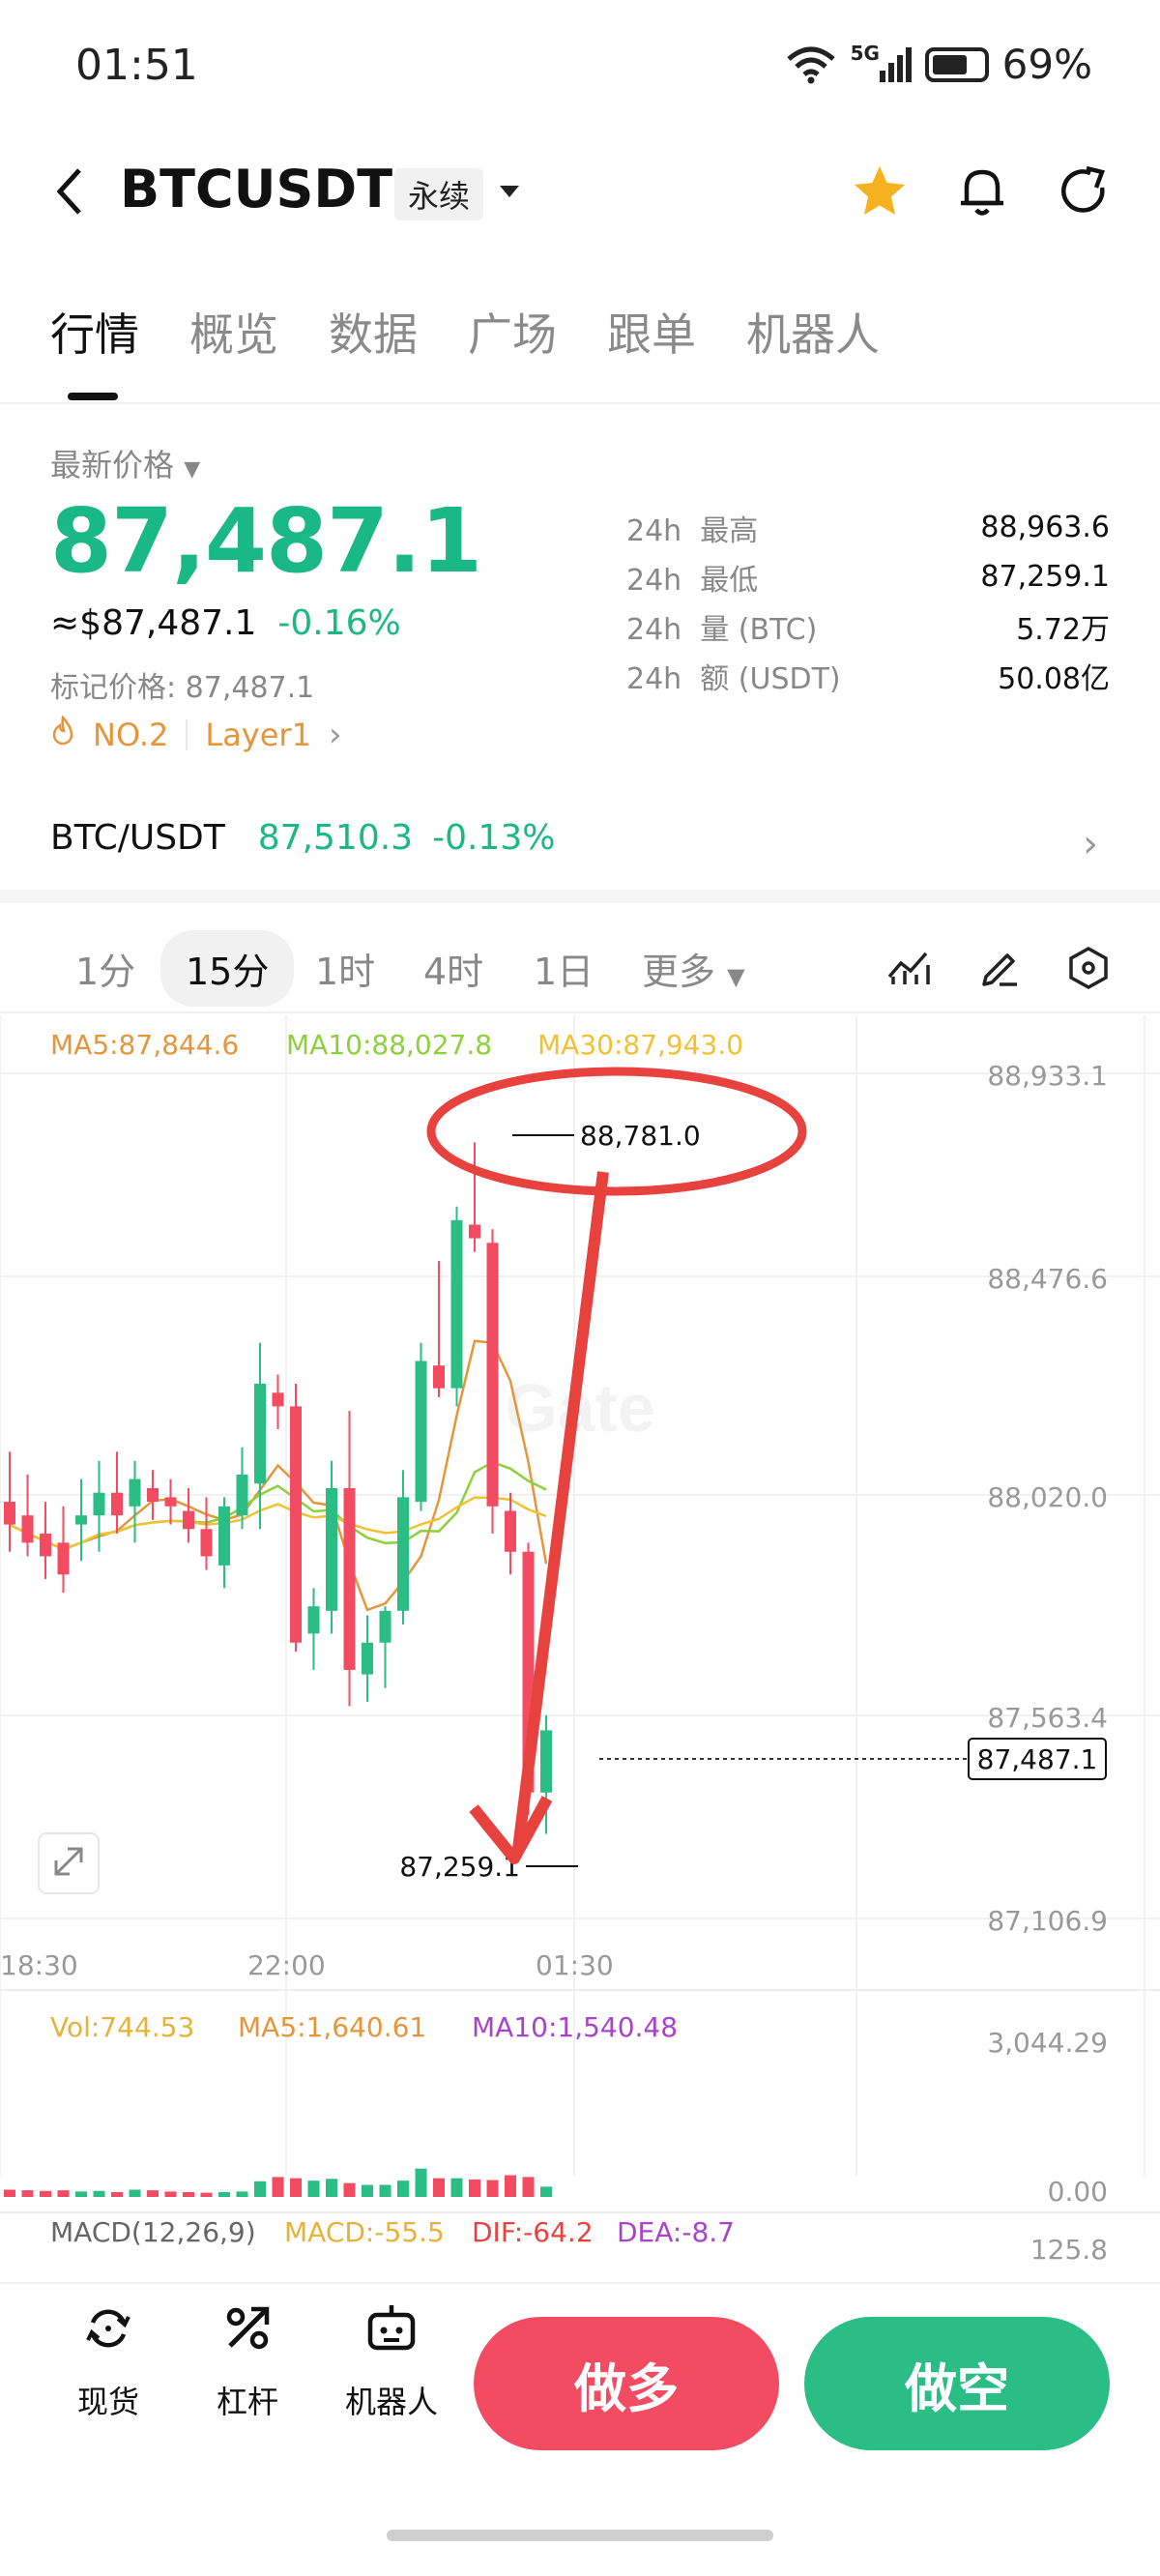 The image size is (1160, 2576). I want to click on battery-percent: 69%, so click(1047, 64).